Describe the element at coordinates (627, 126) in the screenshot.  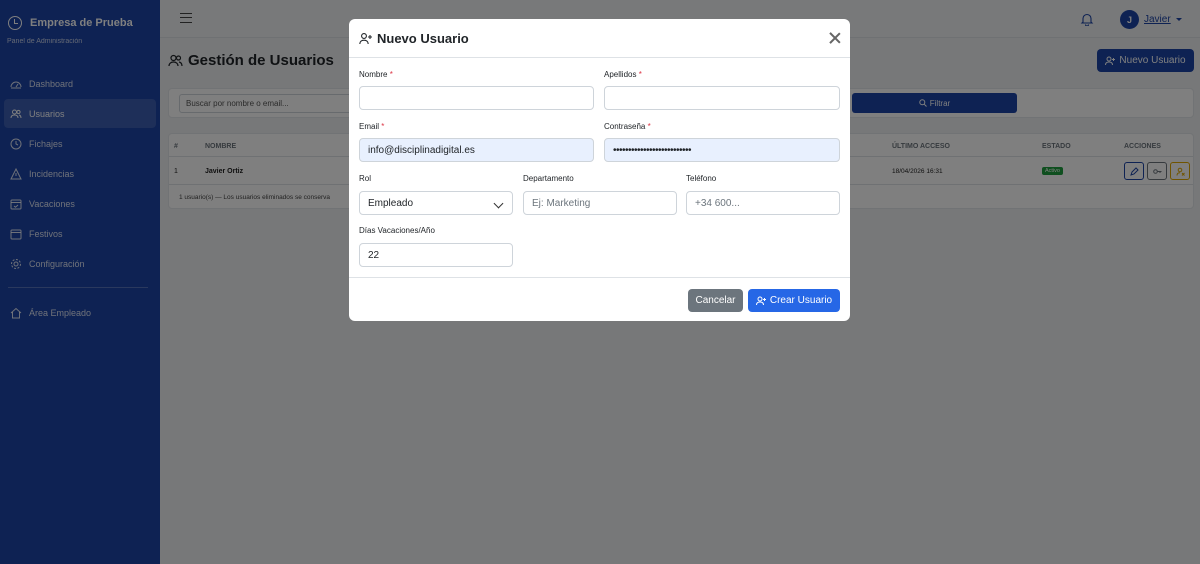
I see `password-label: Contraseña *` at that location.